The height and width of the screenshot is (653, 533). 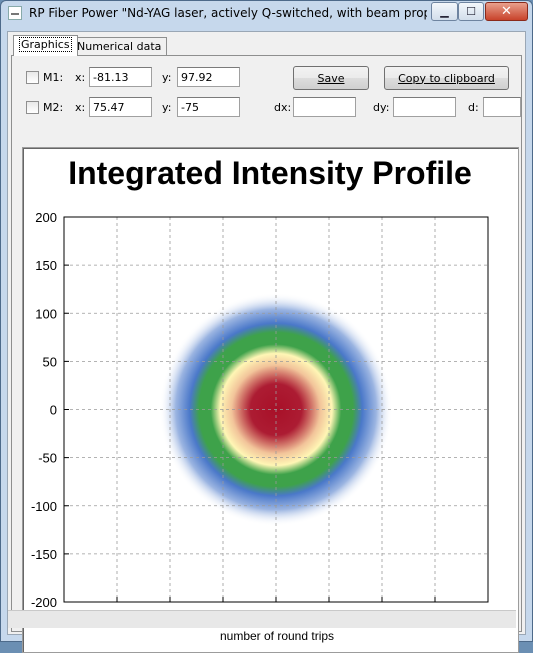 What do you see at coordinates (46, 265) in the screenshot?
I see `y-tick-label: 150` at bounding box center [46, 265].